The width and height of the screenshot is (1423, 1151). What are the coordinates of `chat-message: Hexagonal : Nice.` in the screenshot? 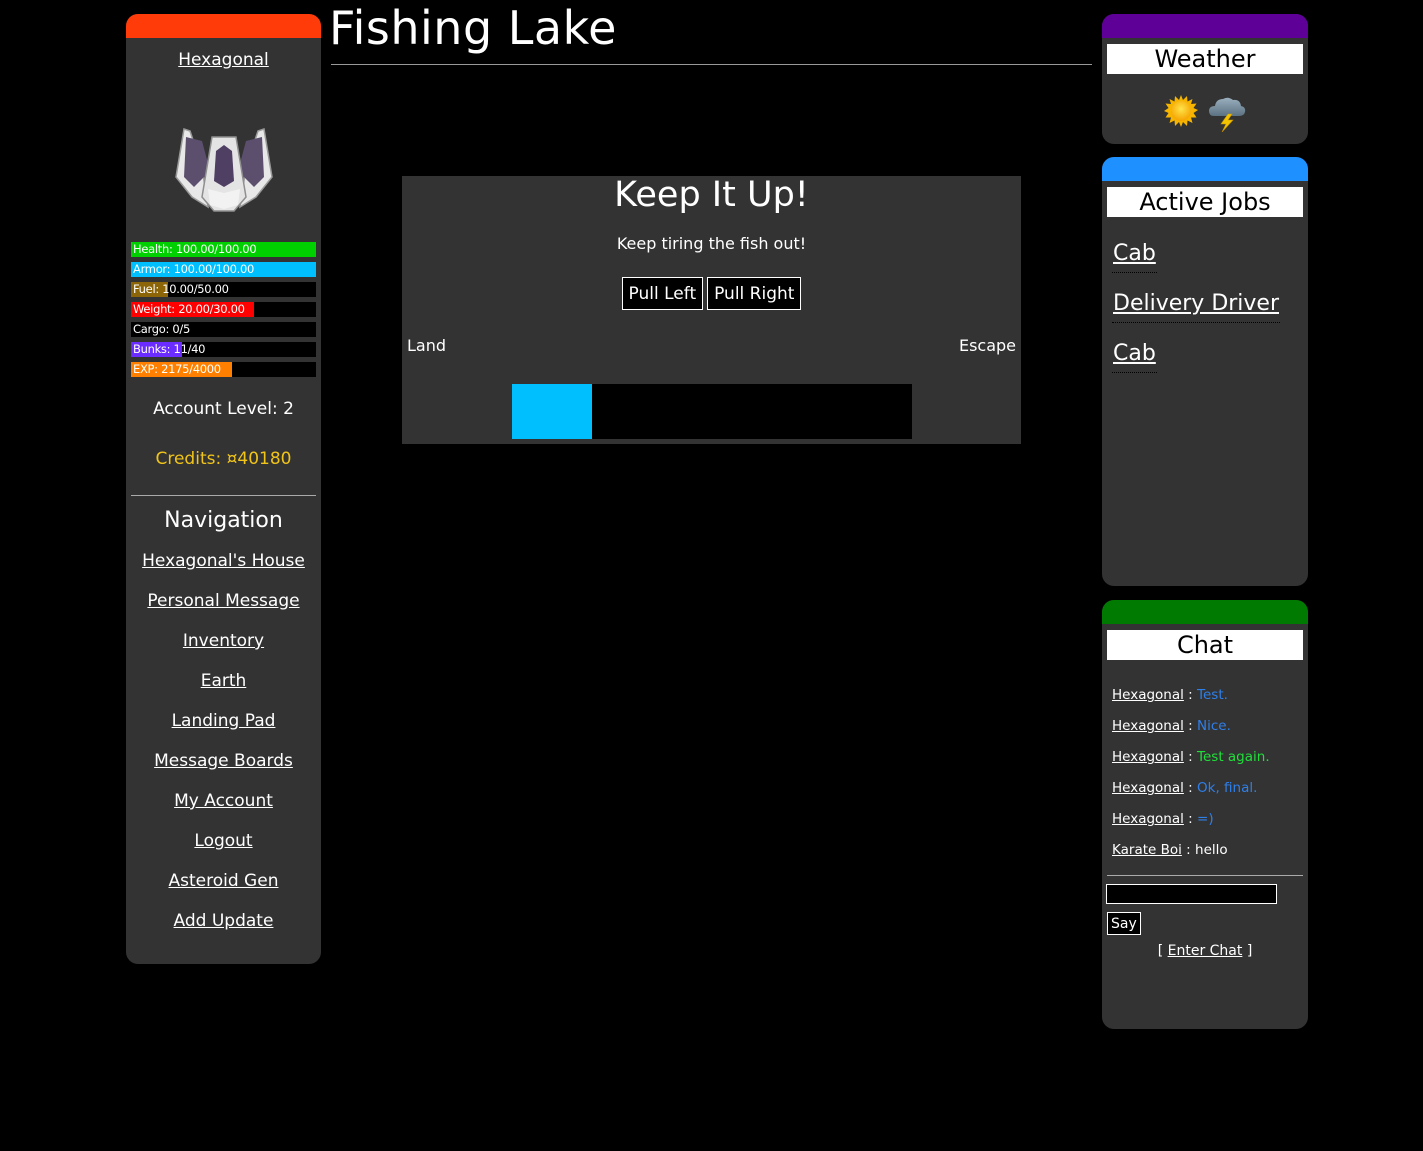 It's located at (1210, 732).